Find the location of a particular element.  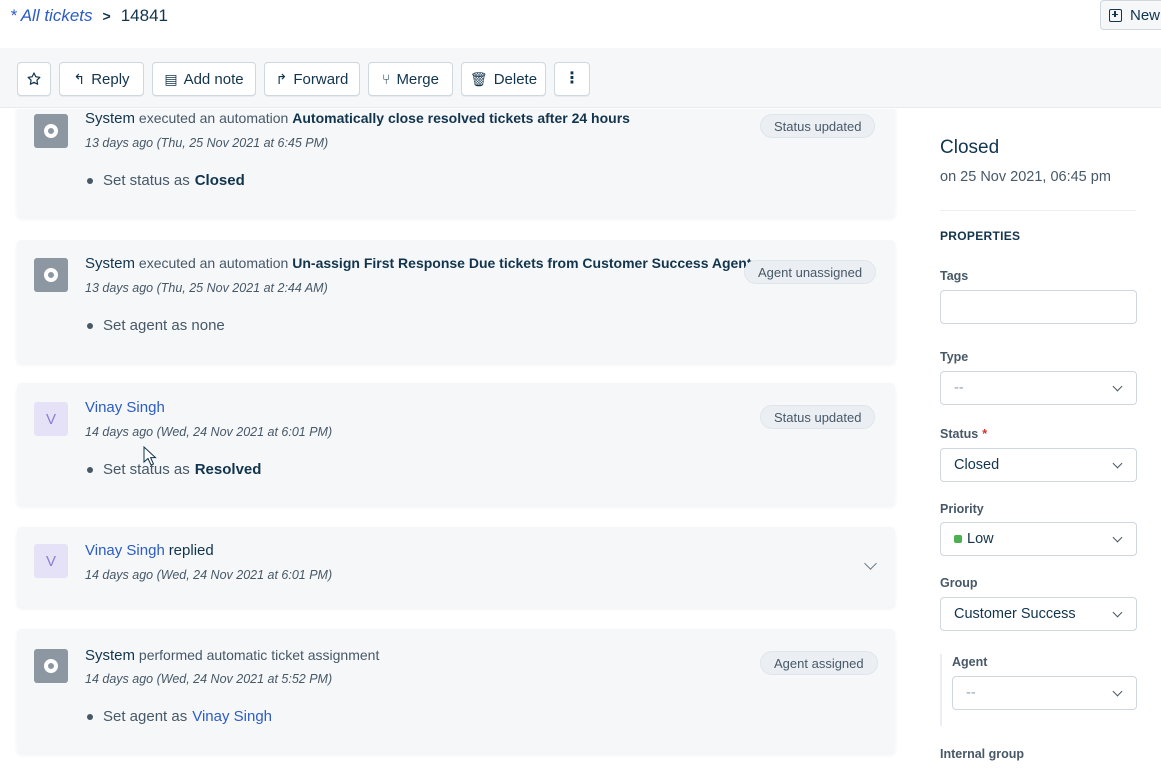

activity-change: Set agent as Vinay Singh is located at coordinates (179, 716).